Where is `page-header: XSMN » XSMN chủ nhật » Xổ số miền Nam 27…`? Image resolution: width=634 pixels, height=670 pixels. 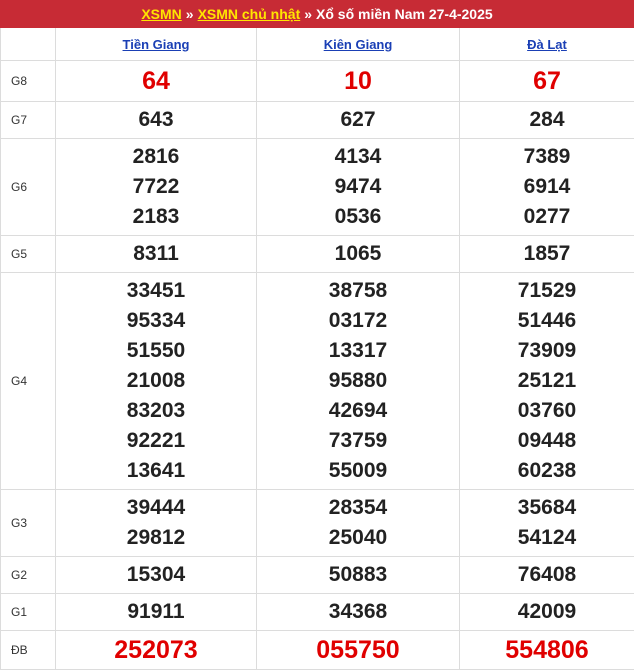
page-header: XSMN » XSMN chủ nhật » Xổ số miền Nam 27… is located at coordinates (317, 14).